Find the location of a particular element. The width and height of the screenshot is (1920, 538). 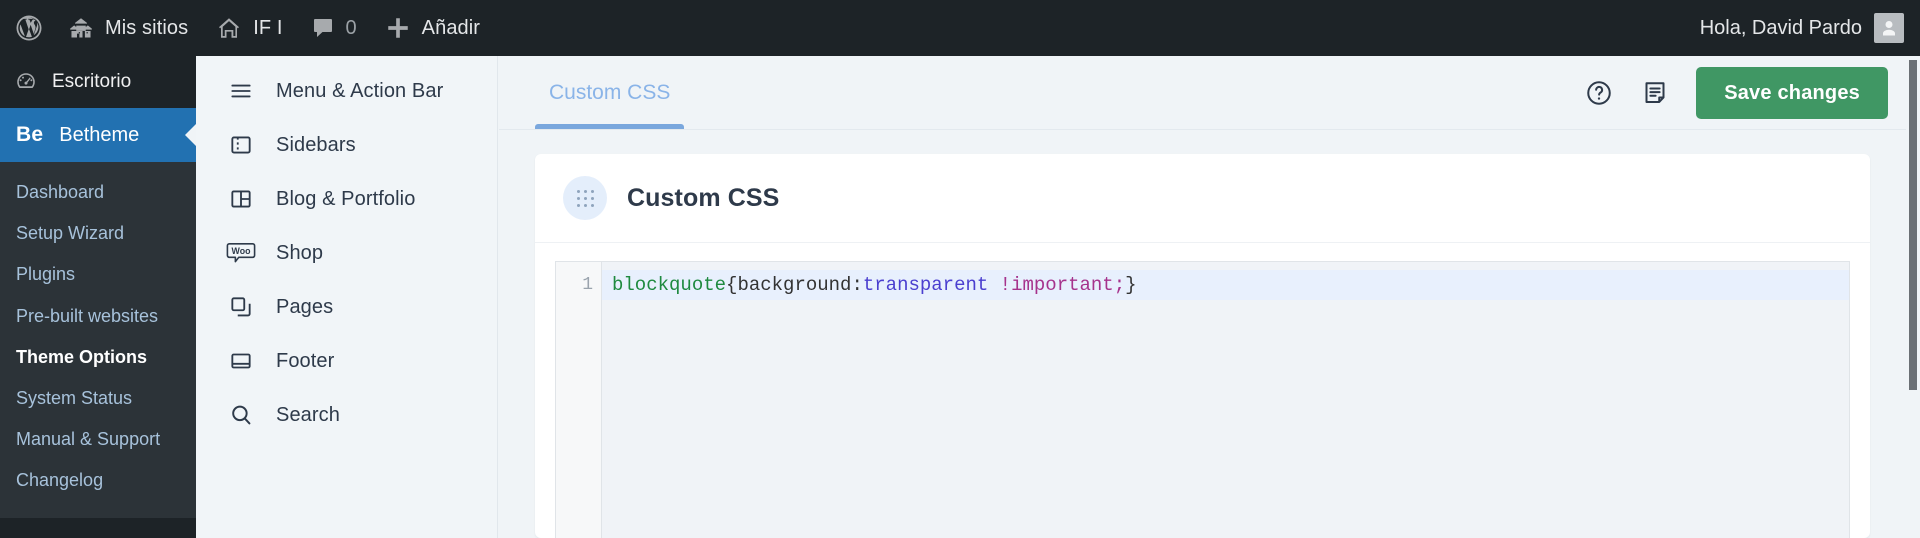

layout-icon is located at coordinates (241, 199).